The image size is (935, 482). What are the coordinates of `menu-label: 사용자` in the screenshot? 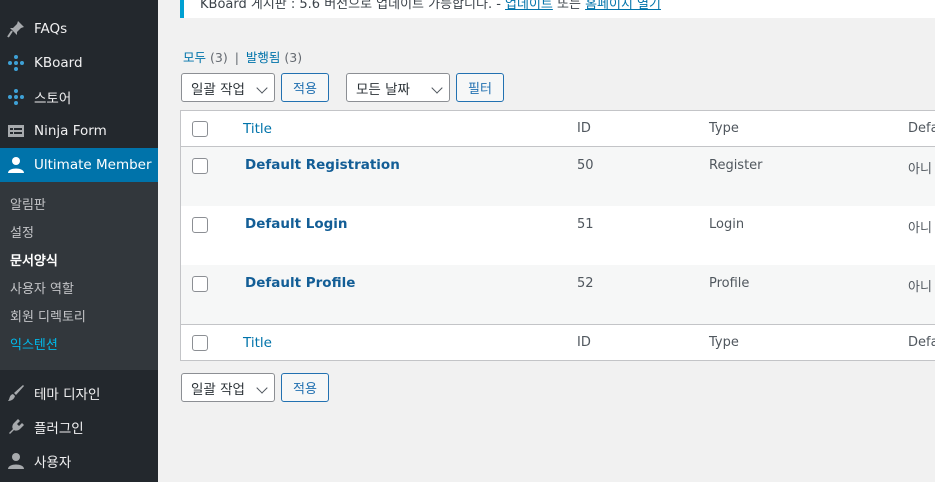 It's located at (53, 463).